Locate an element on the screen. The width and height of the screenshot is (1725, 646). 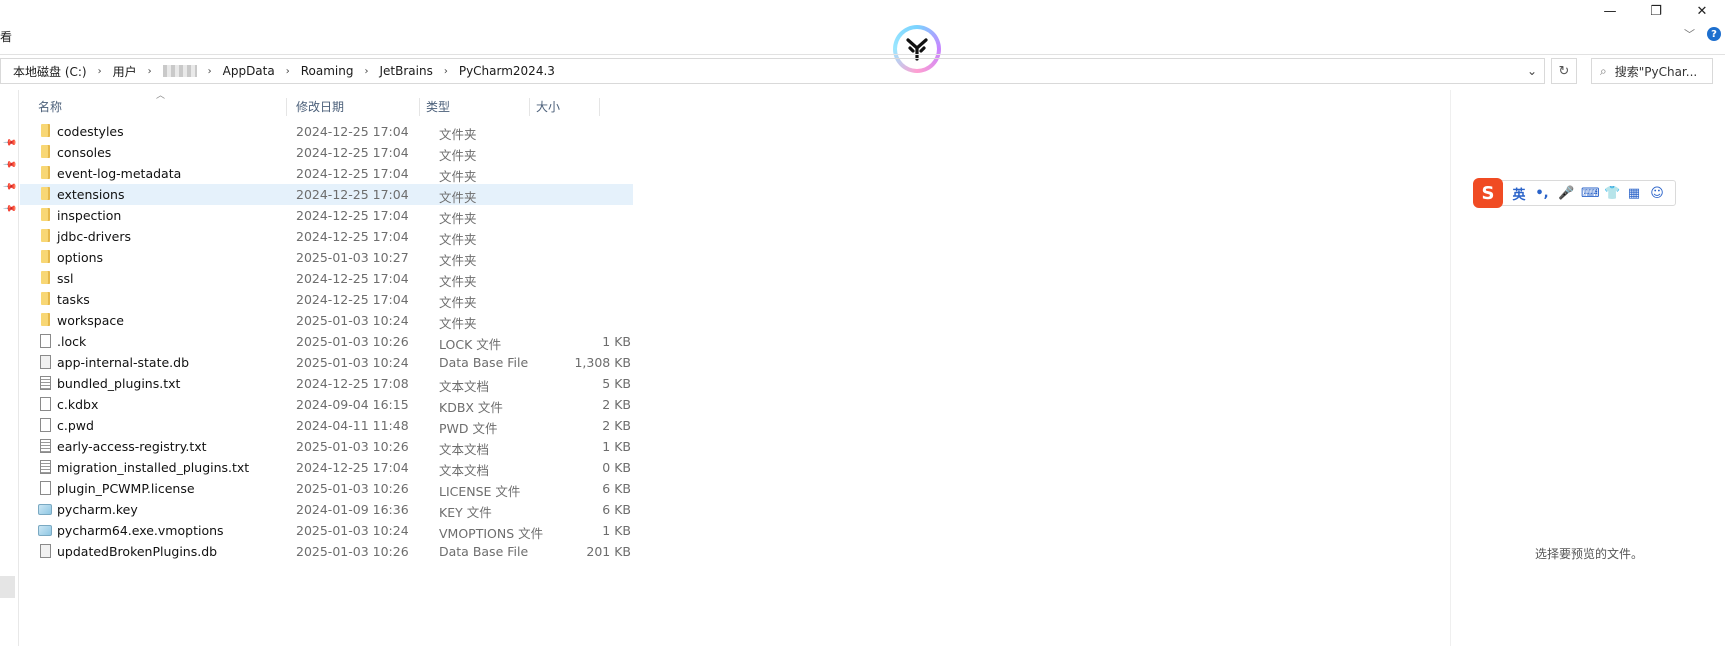
file-name: .lock is located at coordinates (71, 341).